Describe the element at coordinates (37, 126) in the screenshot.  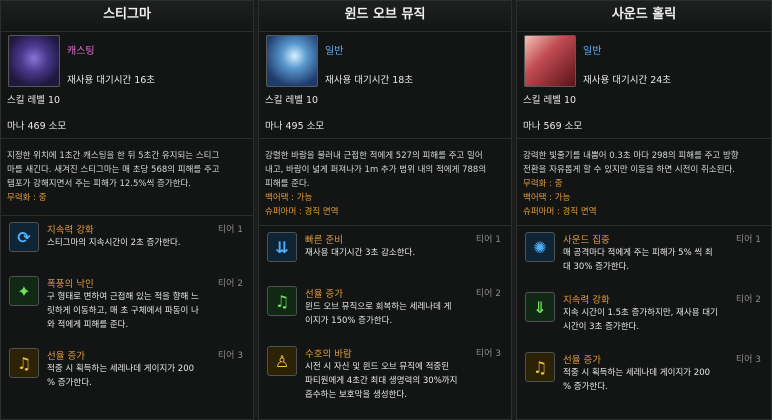
I see `mana-cost: 마나 469 소모` at that location.